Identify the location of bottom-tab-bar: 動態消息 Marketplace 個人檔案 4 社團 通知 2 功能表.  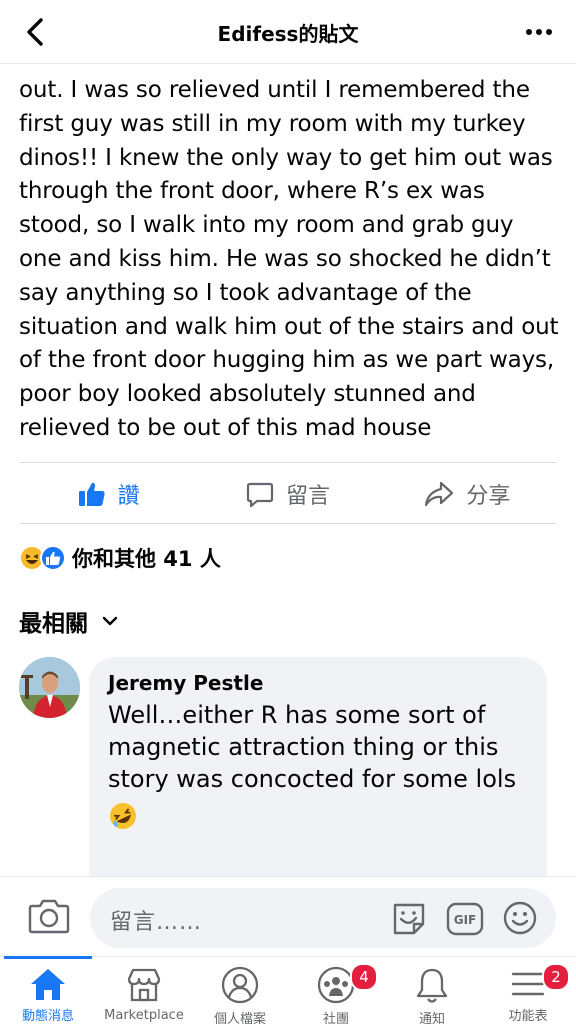
(288, 990).